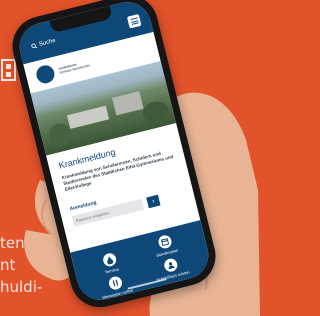 The height and width of the screenshot is (316, 320). I want to click on calendar-icon, so click(164, 242).